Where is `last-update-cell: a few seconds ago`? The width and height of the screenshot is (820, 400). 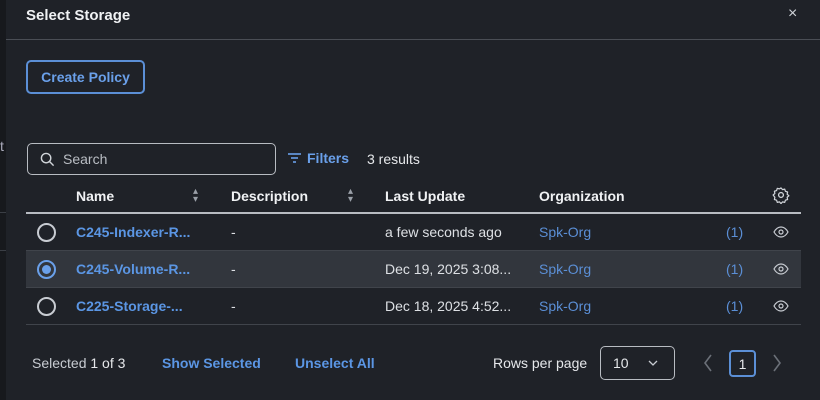
last-update-cell: a few seconds ago is located at coordinates (443, 232).